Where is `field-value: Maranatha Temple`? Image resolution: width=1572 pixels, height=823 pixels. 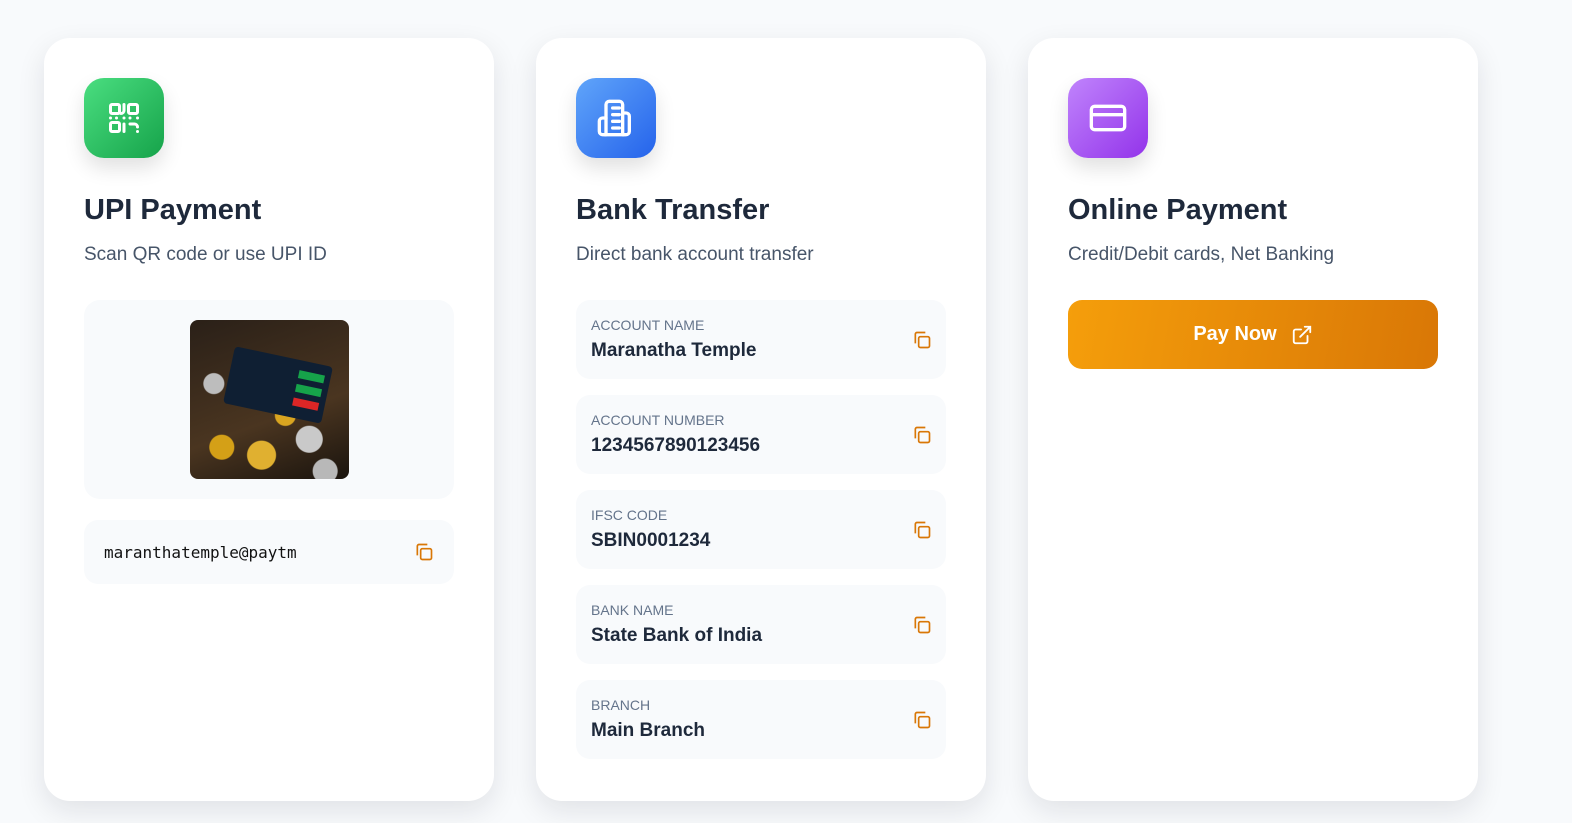 field-value: Maranatha Temple is located at coordinates (674, 350).